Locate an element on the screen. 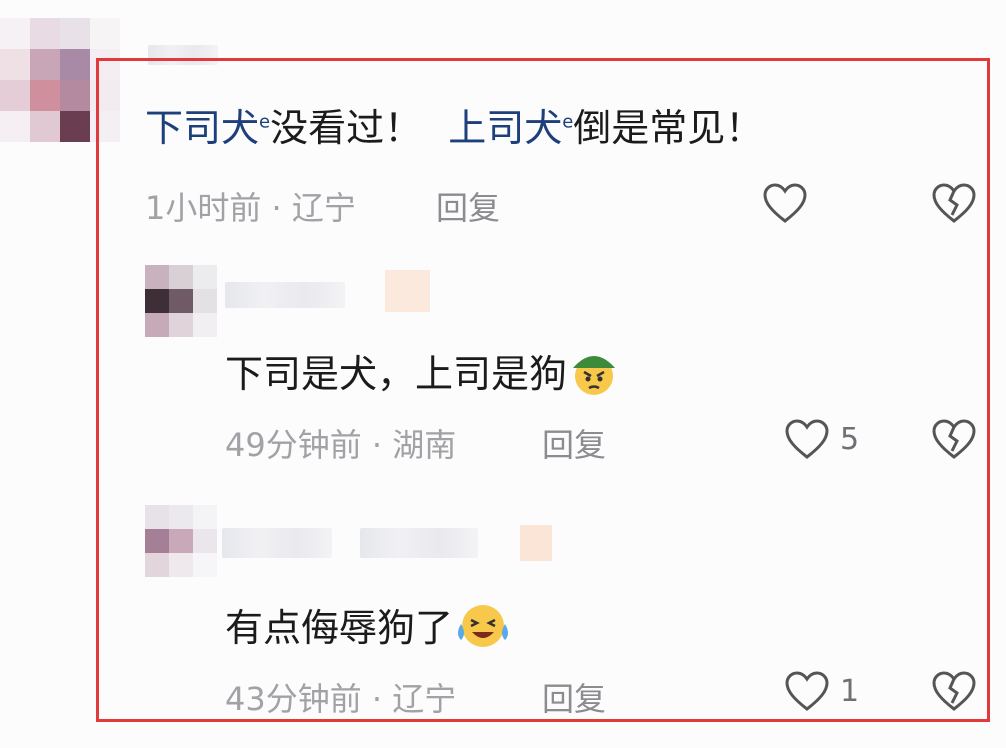  mention-link: 上司犬𝖾 is located at coordinates (510, 128).